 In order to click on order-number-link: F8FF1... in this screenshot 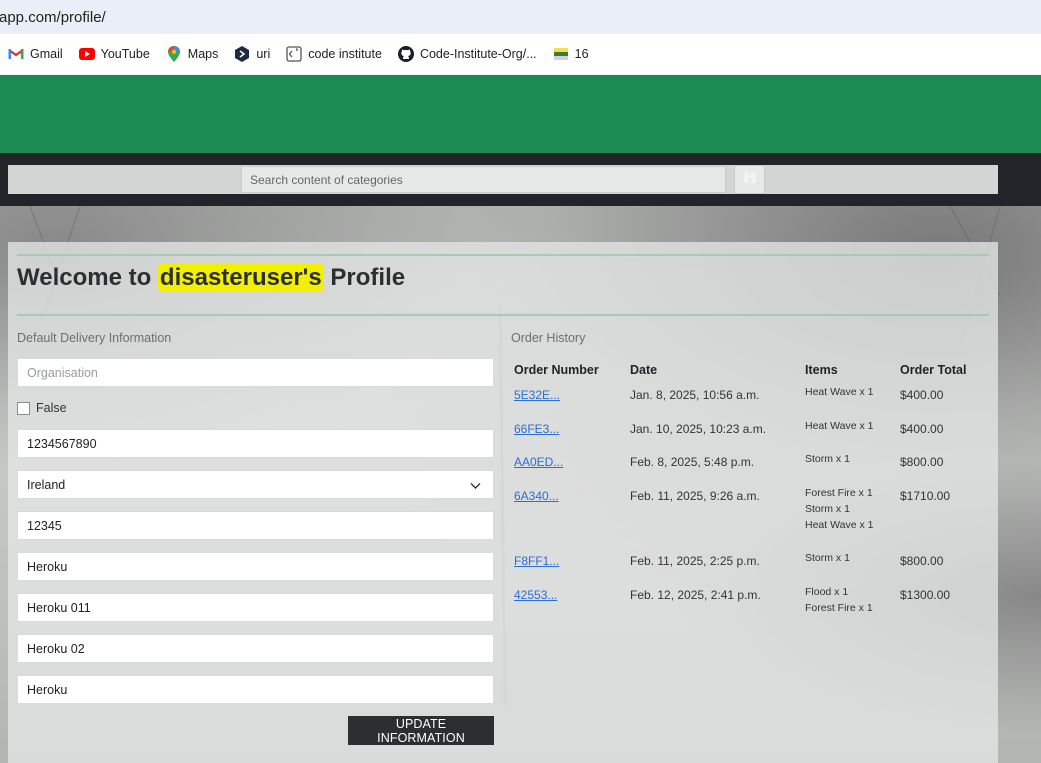, I will do `click(536, 561)`.